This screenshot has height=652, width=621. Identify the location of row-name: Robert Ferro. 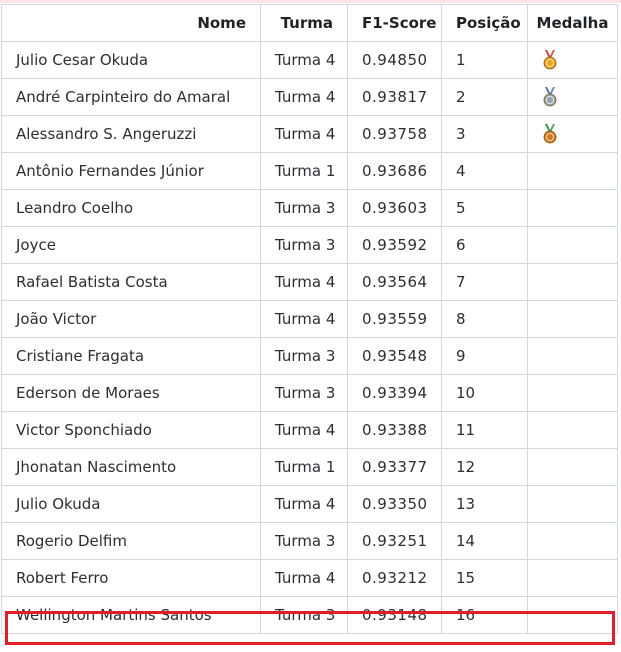
(131, 578).